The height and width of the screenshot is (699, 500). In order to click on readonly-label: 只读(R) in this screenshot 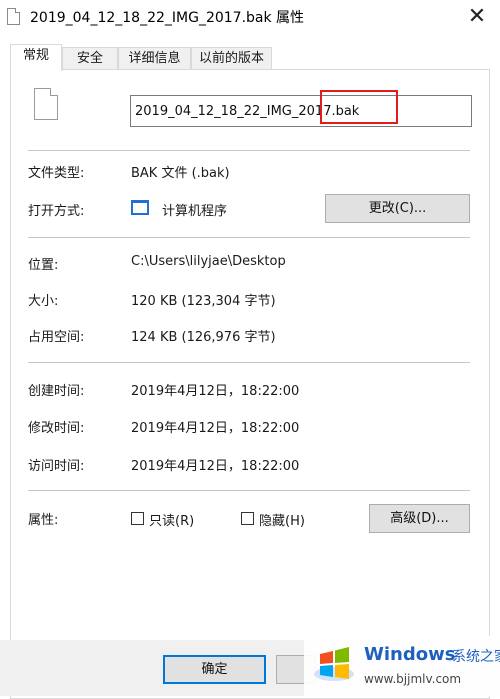, I will do `click(172, 521)`.